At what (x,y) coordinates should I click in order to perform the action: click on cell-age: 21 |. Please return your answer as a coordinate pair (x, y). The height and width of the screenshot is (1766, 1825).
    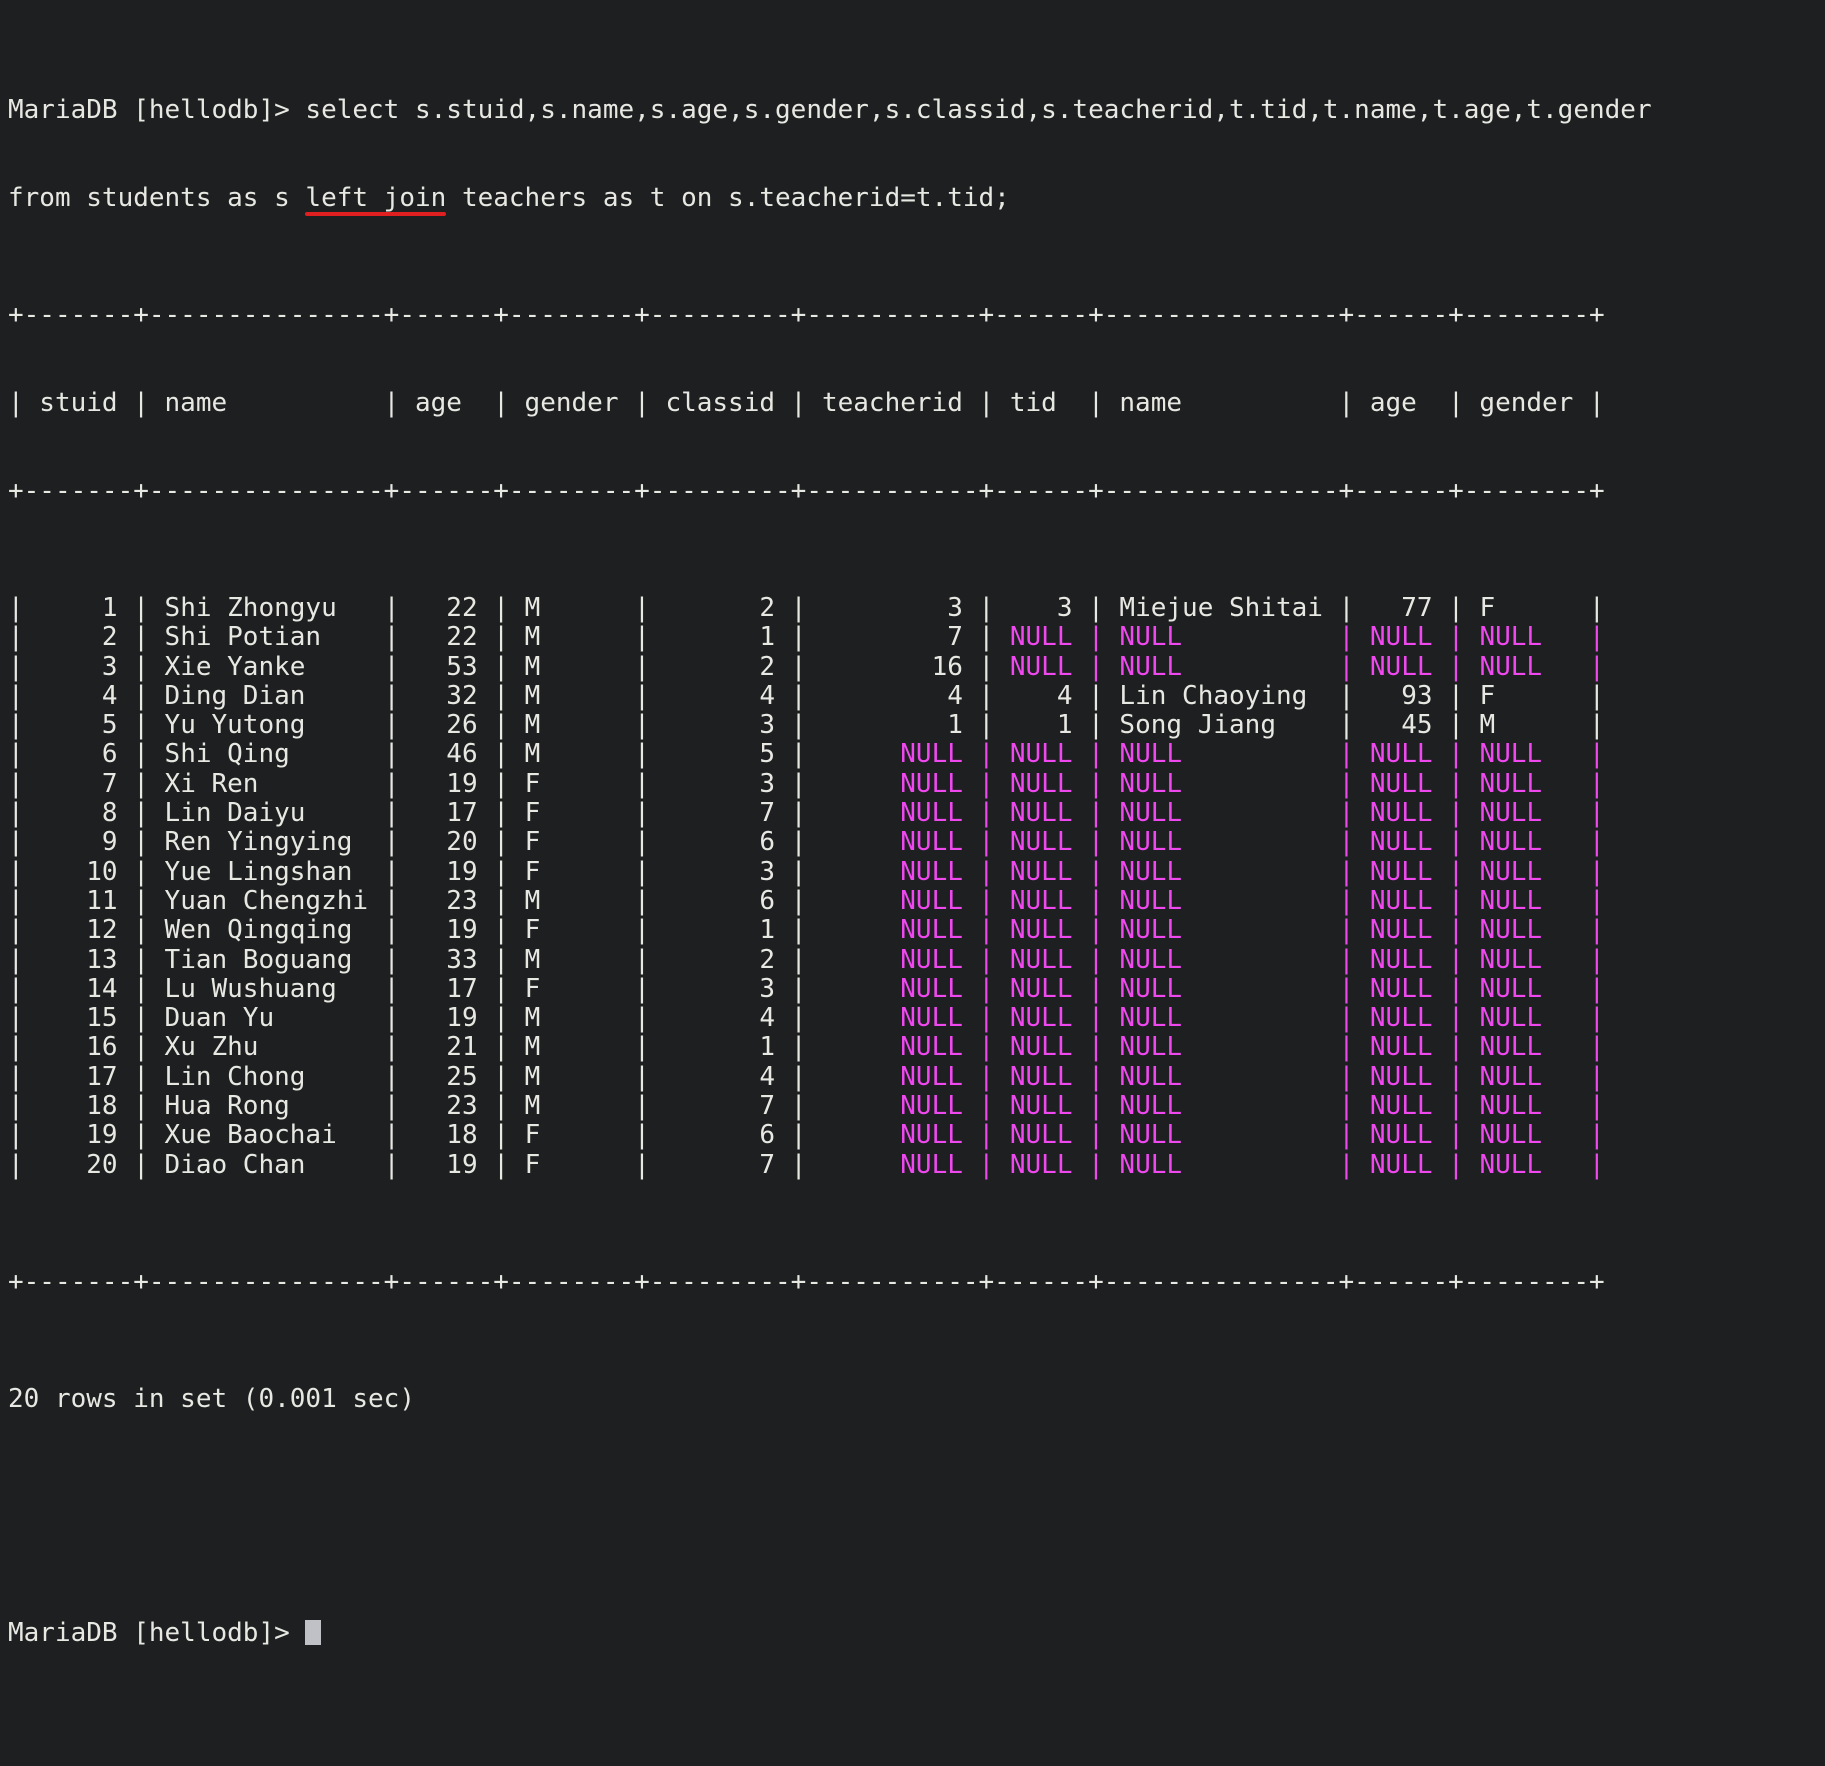
    Looking at the image, I should click on (454, 1047).